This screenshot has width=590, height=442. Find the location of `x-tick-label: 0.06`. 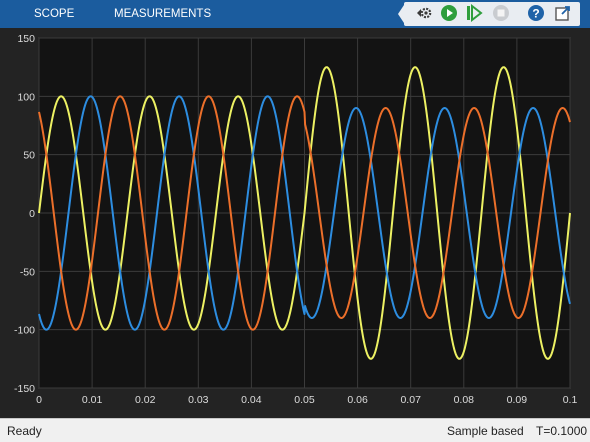

x-tick-label: 0.06 is located at coordinates (357, 400).